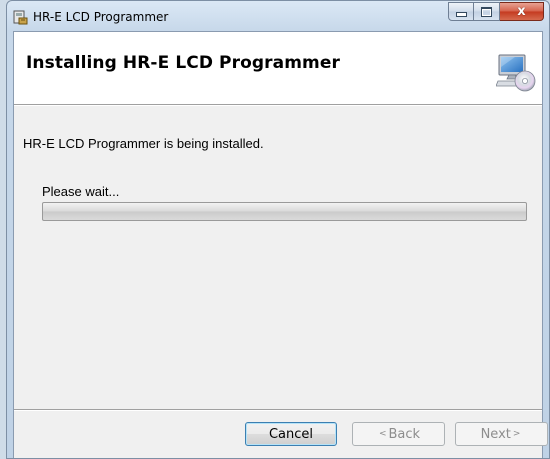 The image size is (550, 459). I want to click on maximize-icon, so click(486, 11).